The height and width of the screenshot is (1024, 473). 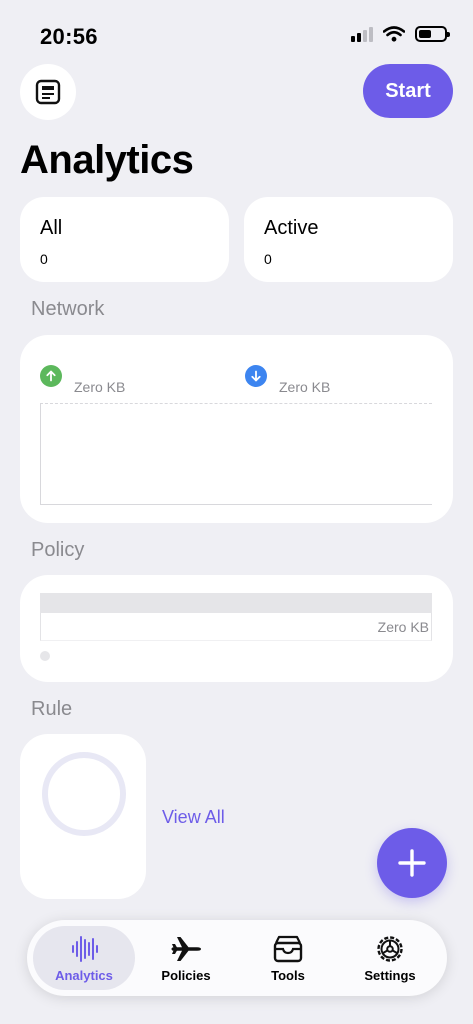 I want to click on tab-bar: Analytics Policies Tools Settings, so click(x=237, y=958).